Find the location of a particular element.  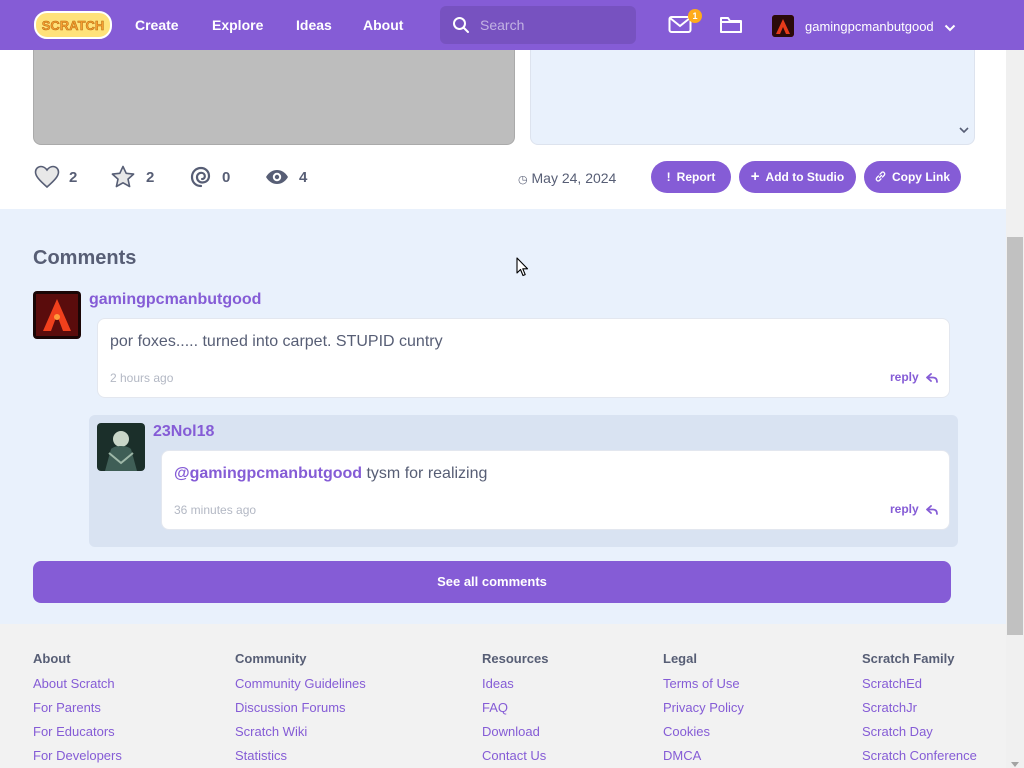

footer-link: Cookies is located at coordinates (703, 732).